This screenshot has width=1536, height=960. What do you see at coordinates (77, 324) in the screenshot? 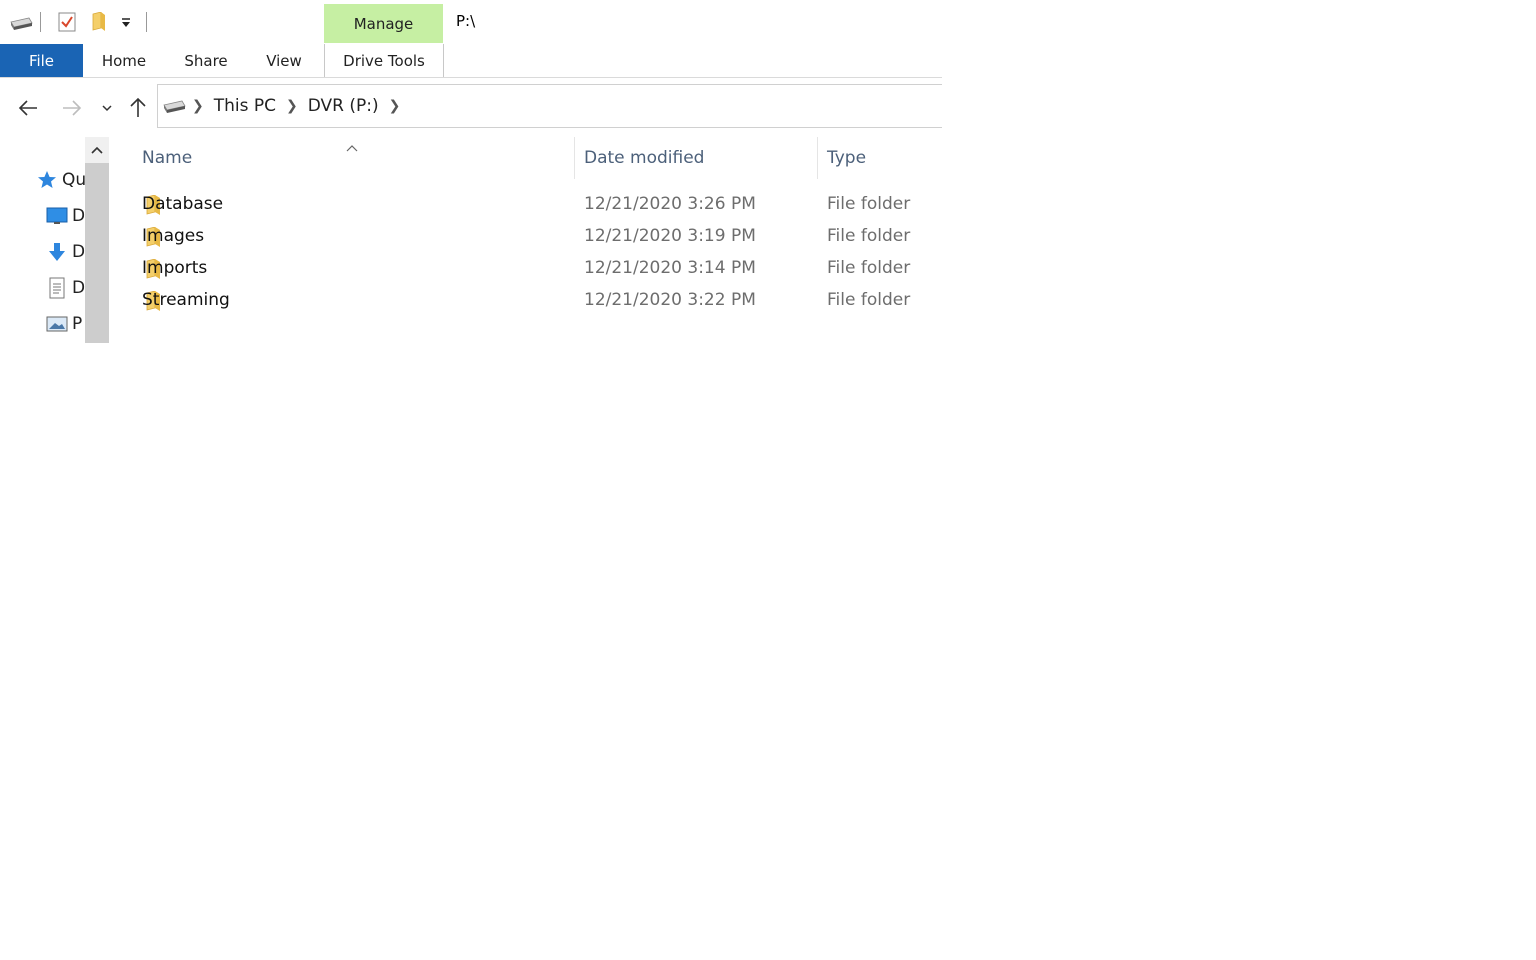
I see `nav-item-label: P` at bounding box center [77, 324].